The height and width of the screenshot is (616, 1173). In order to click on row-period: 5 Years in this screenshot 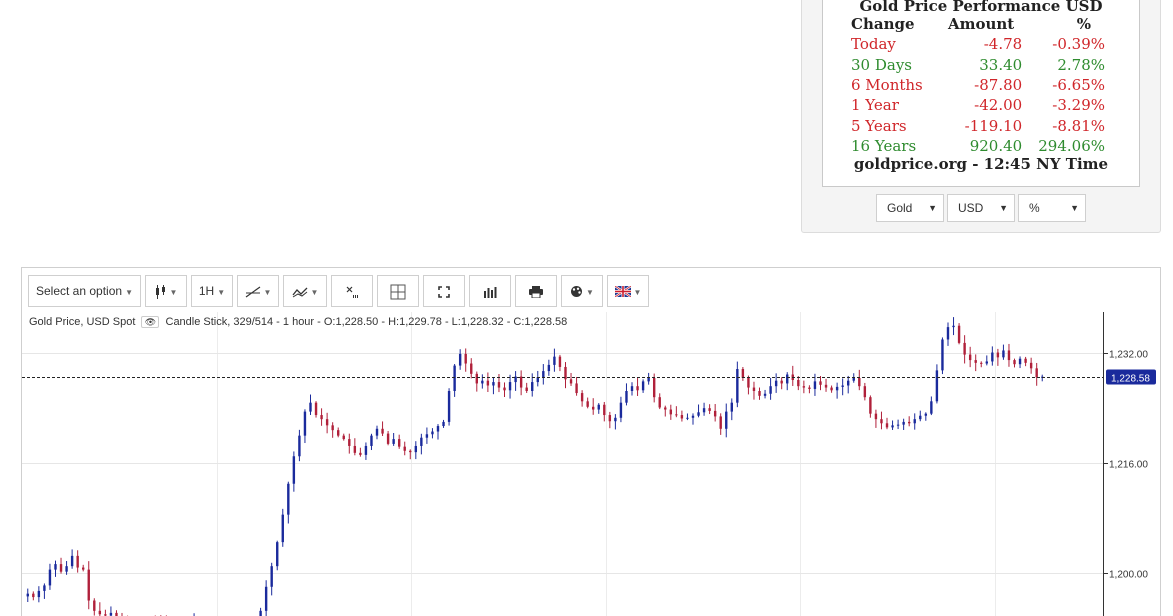, I will do `click(879, 125)`.